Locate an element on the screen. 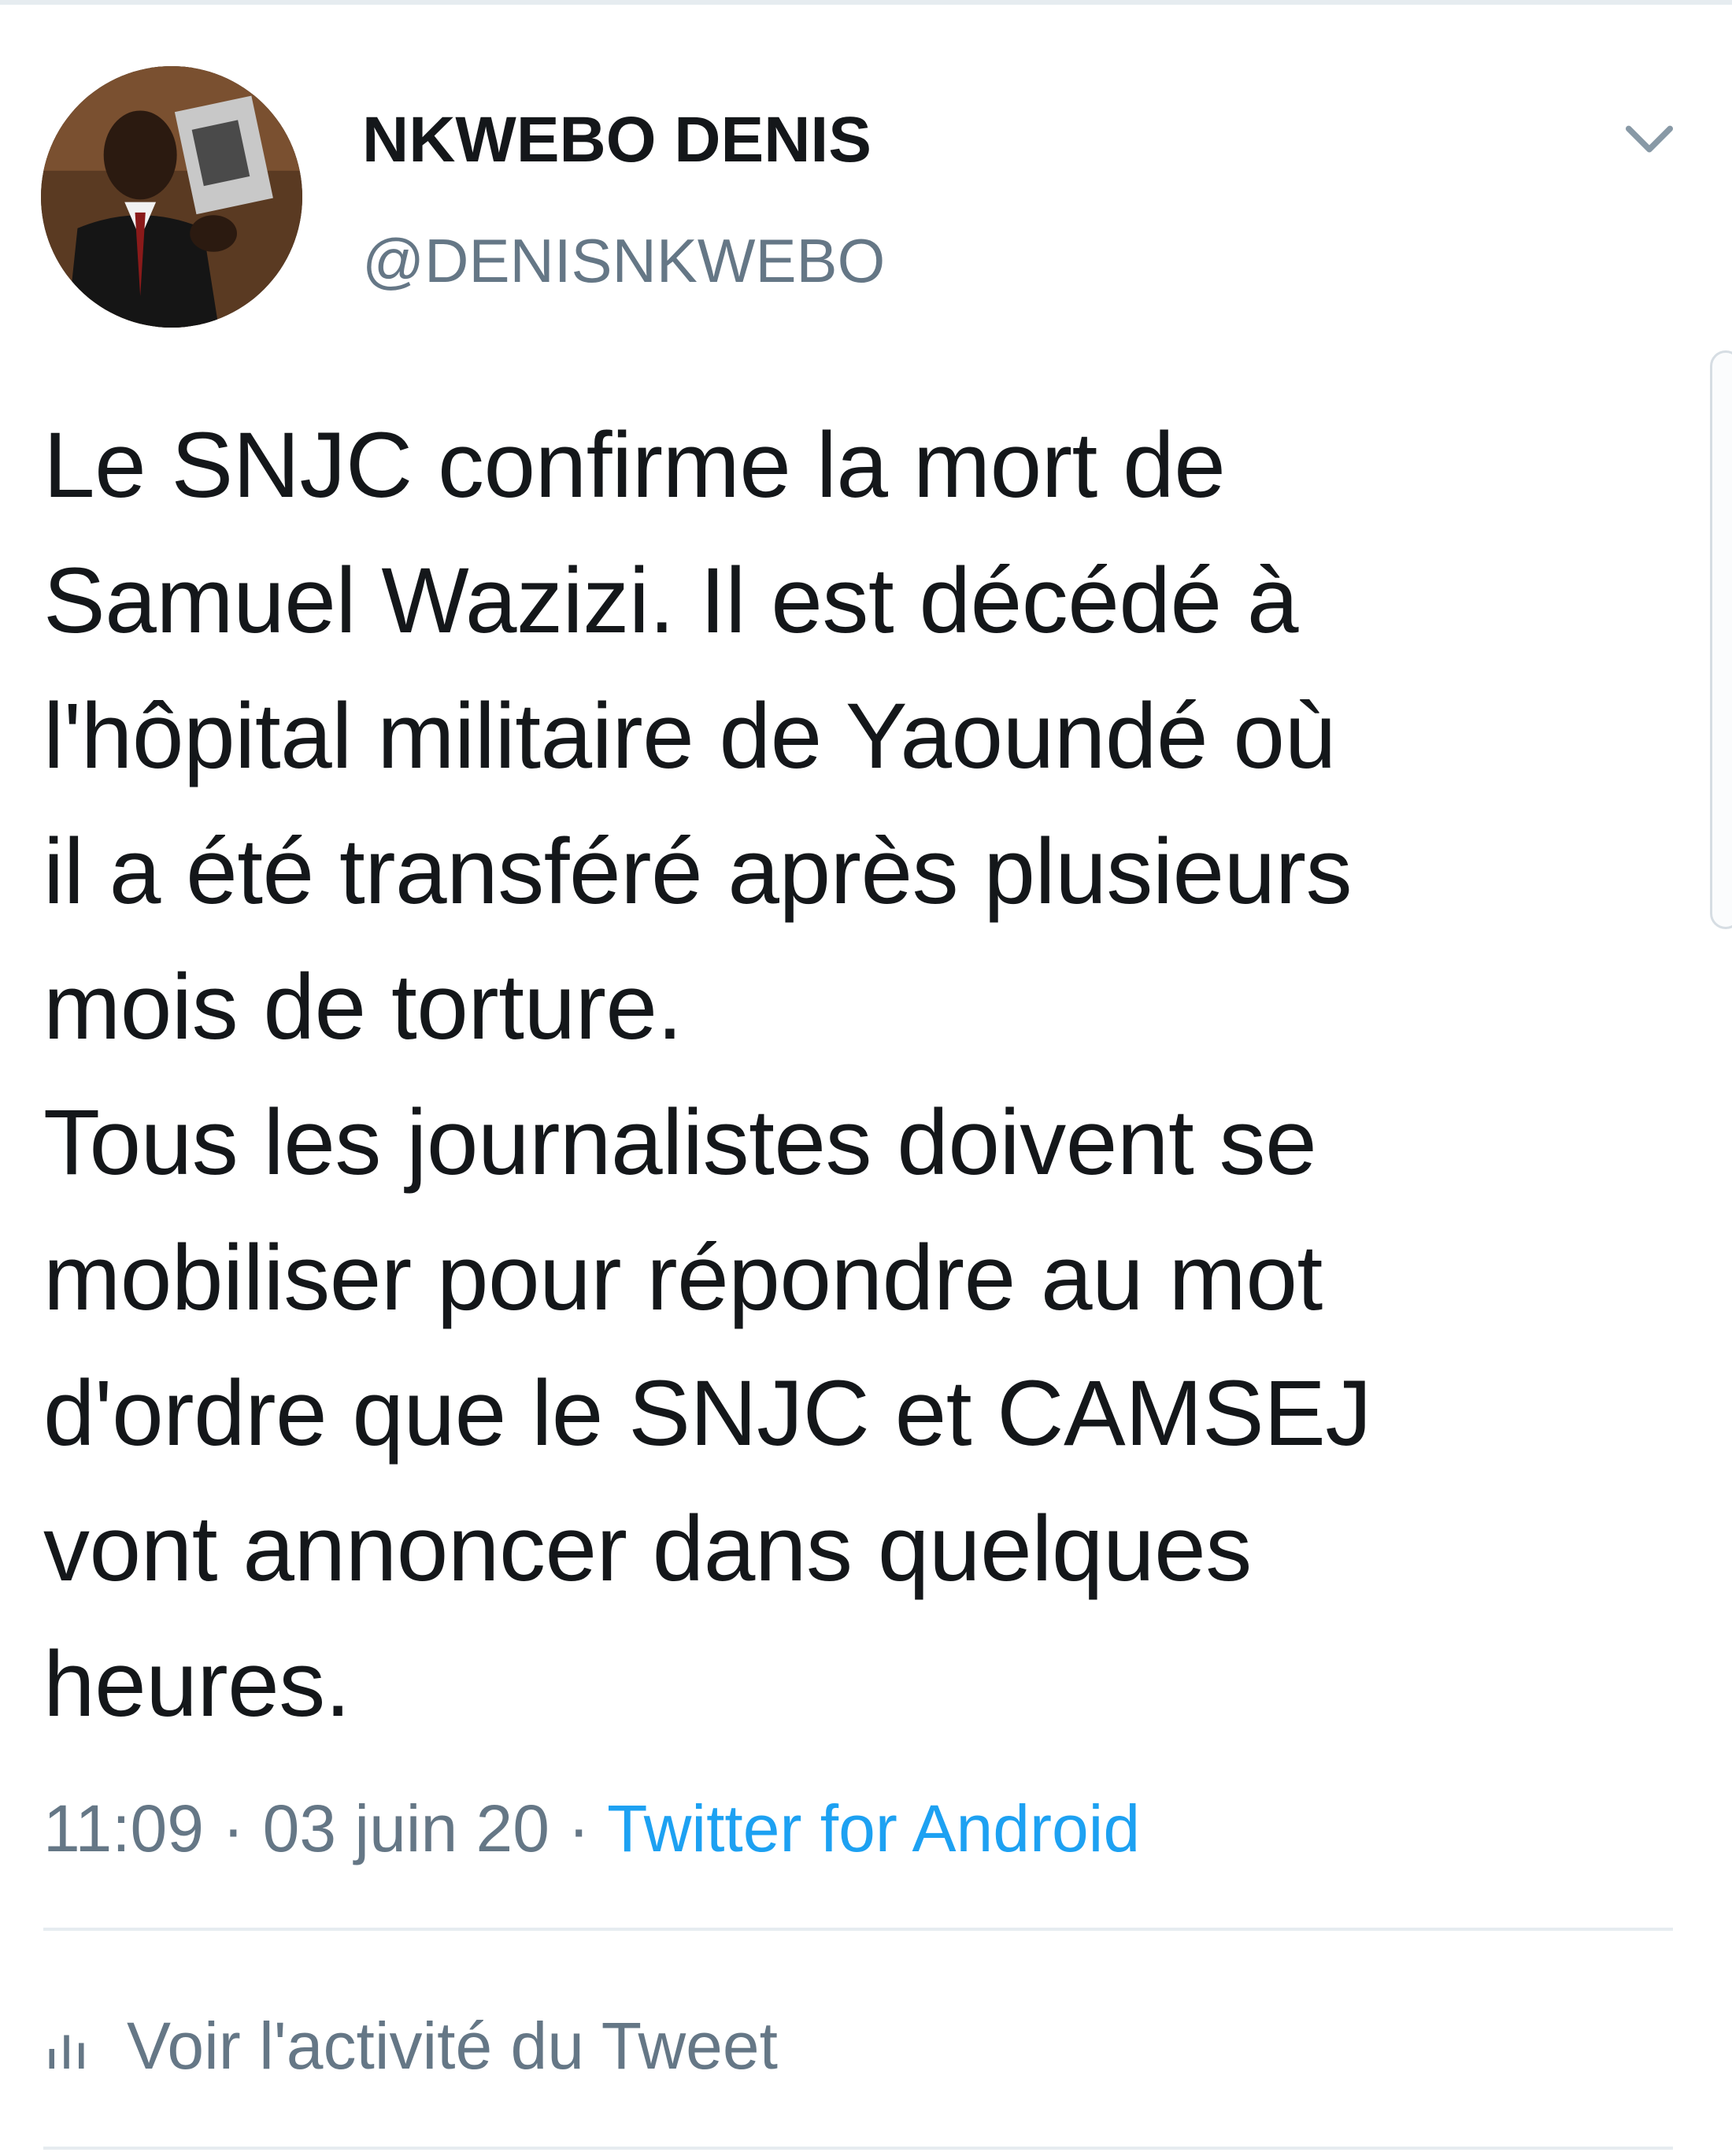  tweet-source-link: Twitter for Android is located at coordinates (874, 1828).